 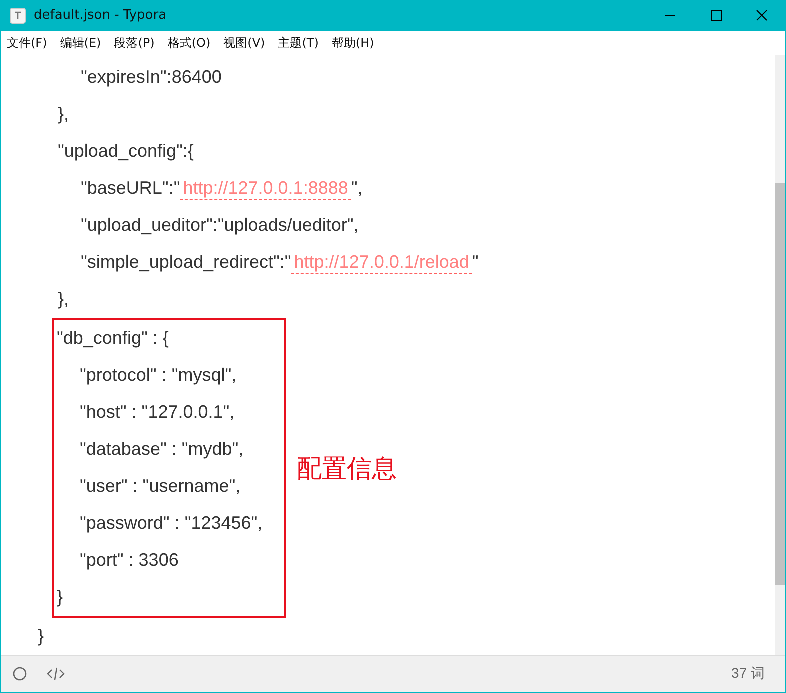 I want to click on code-text: "simple_upload_redirect":", so click(x=186, y=262).